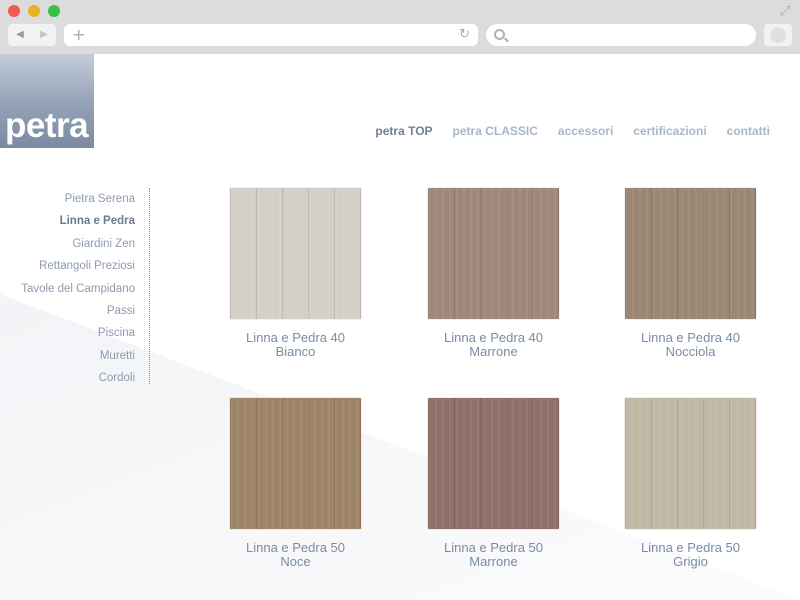 The height and width of the screenshot is (600, 800). What do you see at coordinates (403, 131) in the screenshot?
I see `nav-petra-top: petra TOP` at bounding box center [403, 131].